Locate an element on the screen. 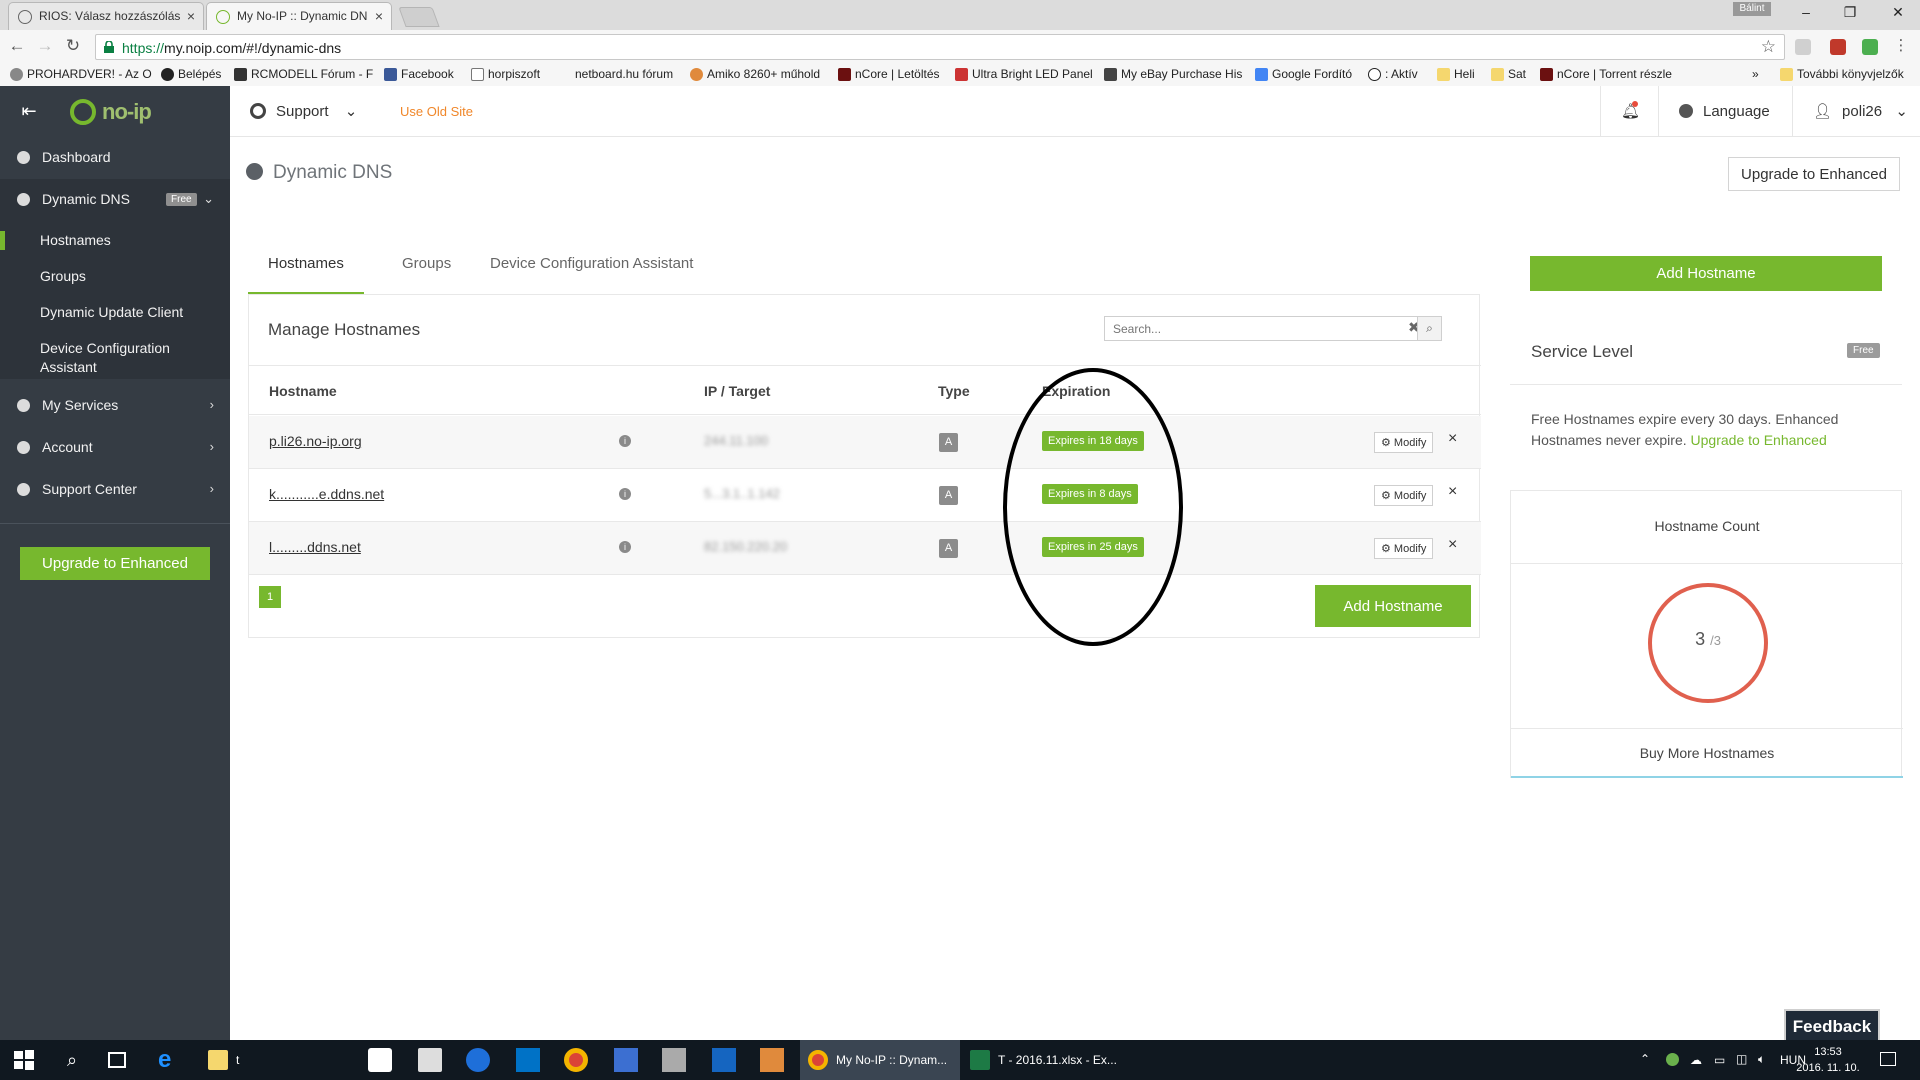 This screenshot has height=1080, width=1920. bookmark-item: Google Fordító is located at coordinates (1303, 74).